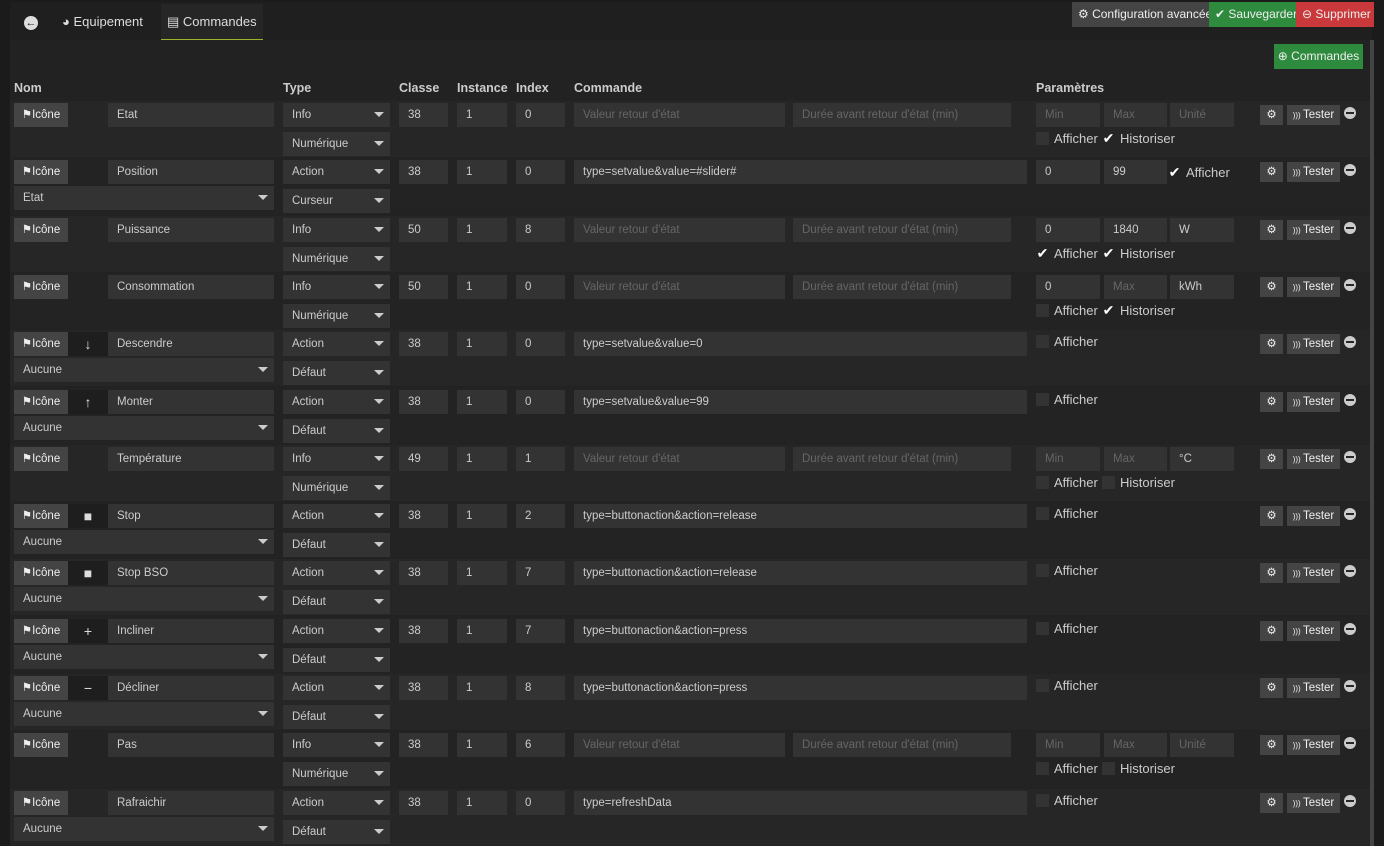 This screenshot has width=1384, height=846. What do you see at coordinates (191, 802) in the screenshot?
I see `name-input: Rafraichir` at bounding box center [191, 802].